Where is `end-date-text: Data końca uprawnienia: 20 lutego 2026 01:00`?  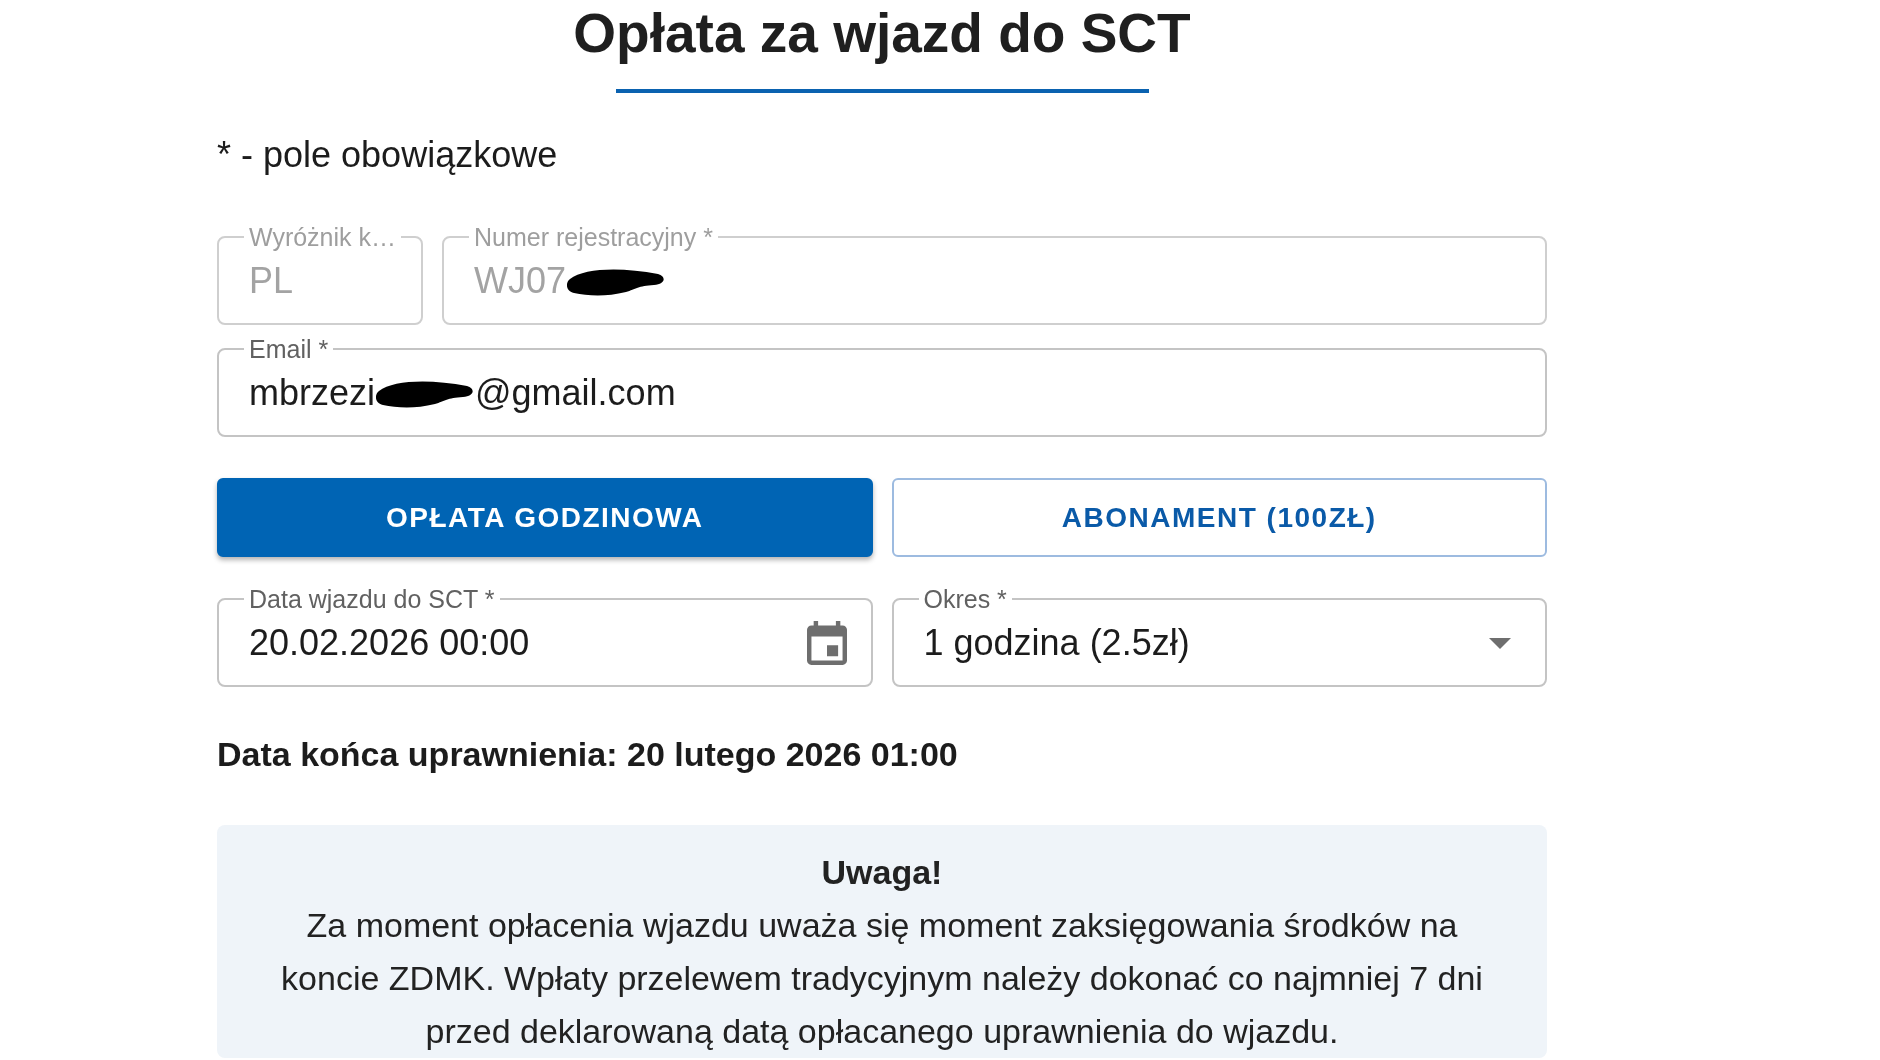
end-date-text: Data końca uprawnienia: 20 lutego 2026 01:00 is located at coordinates (587, 754).